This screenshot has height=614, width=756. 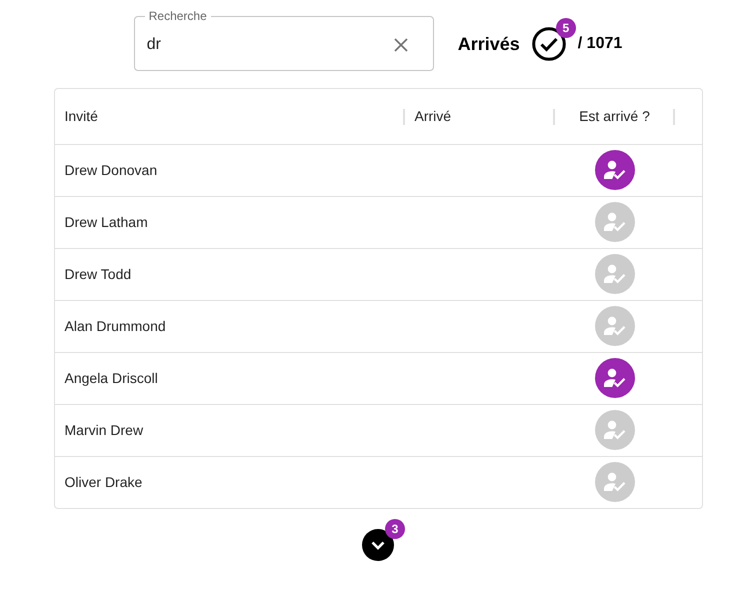 What do you see at coordinates (106, 222) in the screenshot?
I see `guest-name: Drew Latham` at bounding box center [106, 222].